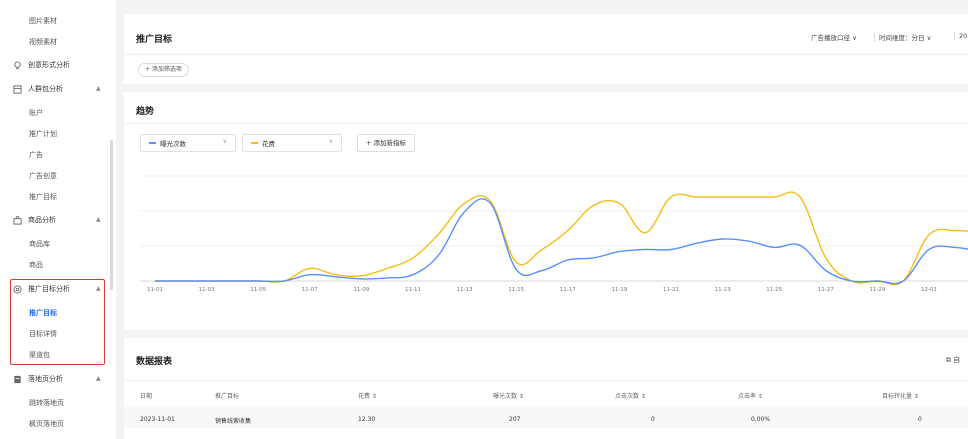 The height and width of the screenshot is (439, 968). What do you see at coordinates (206, 290) in the screenshot?
I see `x-tick-label: 11-03` at bounding box center [206, 290].